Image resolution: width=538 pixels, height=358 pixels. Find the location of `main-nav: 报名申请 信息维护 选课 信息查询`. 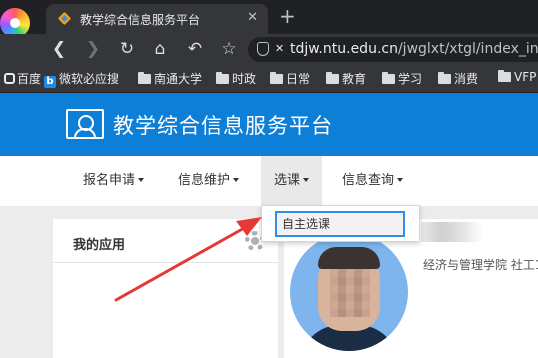

main-nav: 报名申请 信息维护 选课 信息查询 is located at coordinates (269, 181).